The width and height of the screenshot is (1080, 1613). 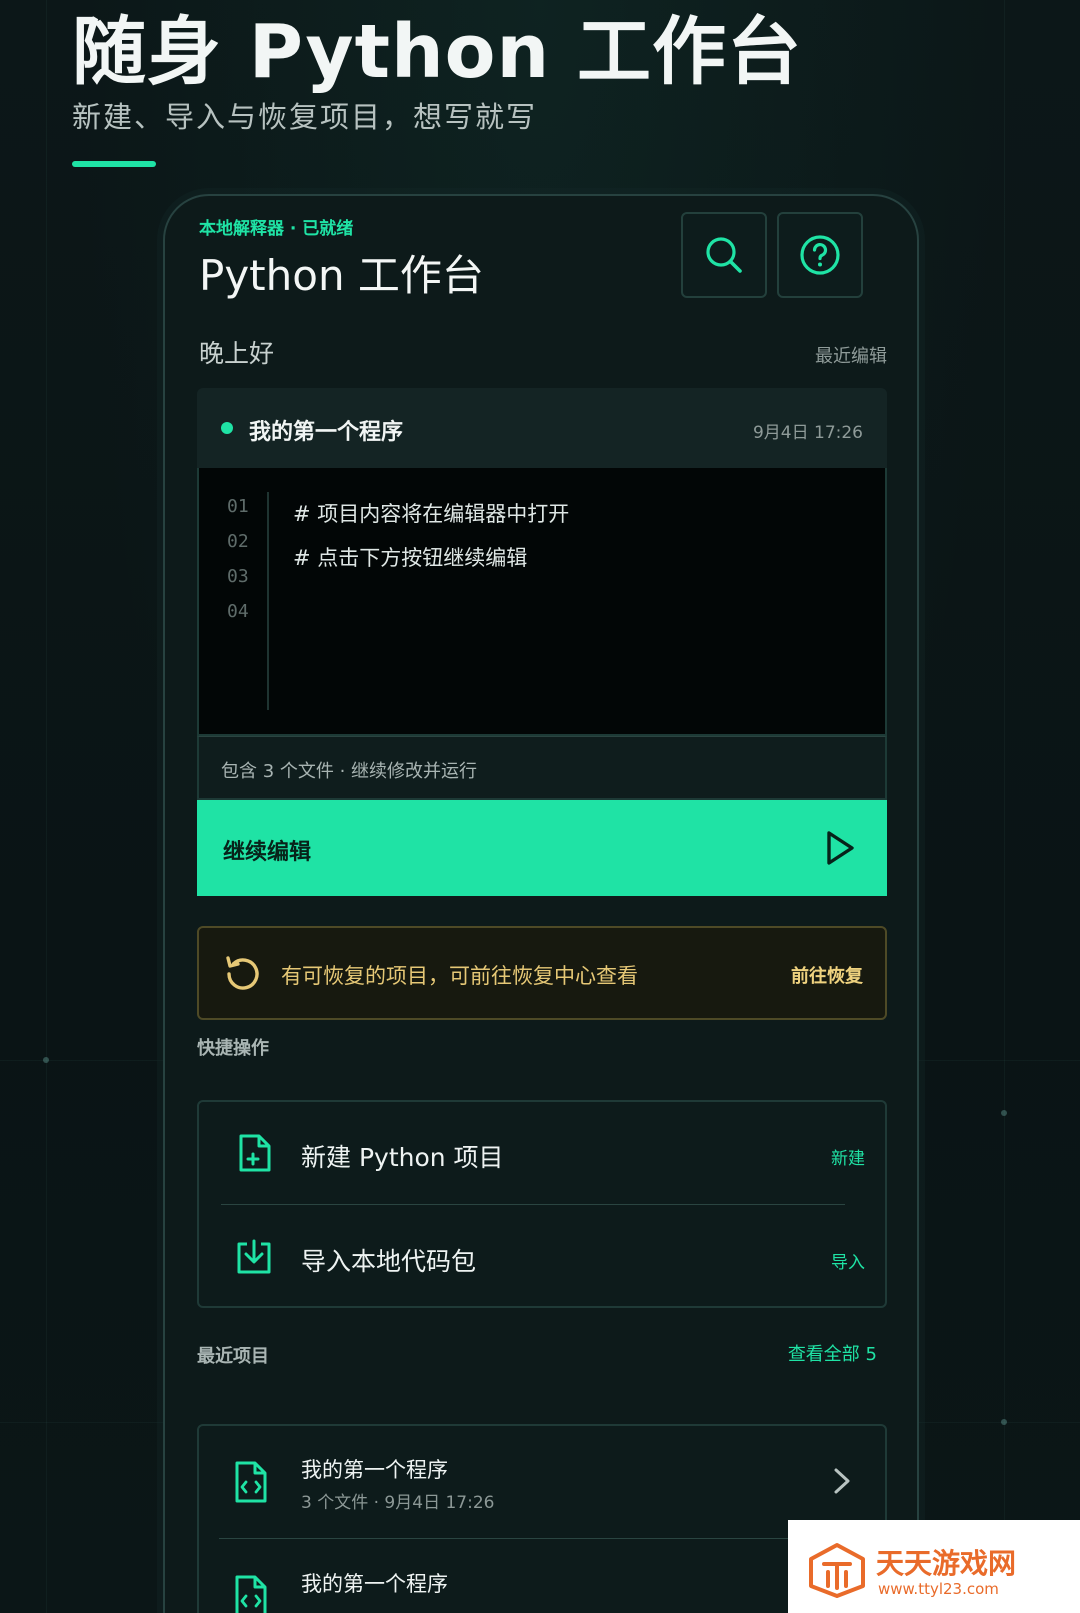 I want to click on recent-edit-label: 最近编辑, so click(x=851, y=356).